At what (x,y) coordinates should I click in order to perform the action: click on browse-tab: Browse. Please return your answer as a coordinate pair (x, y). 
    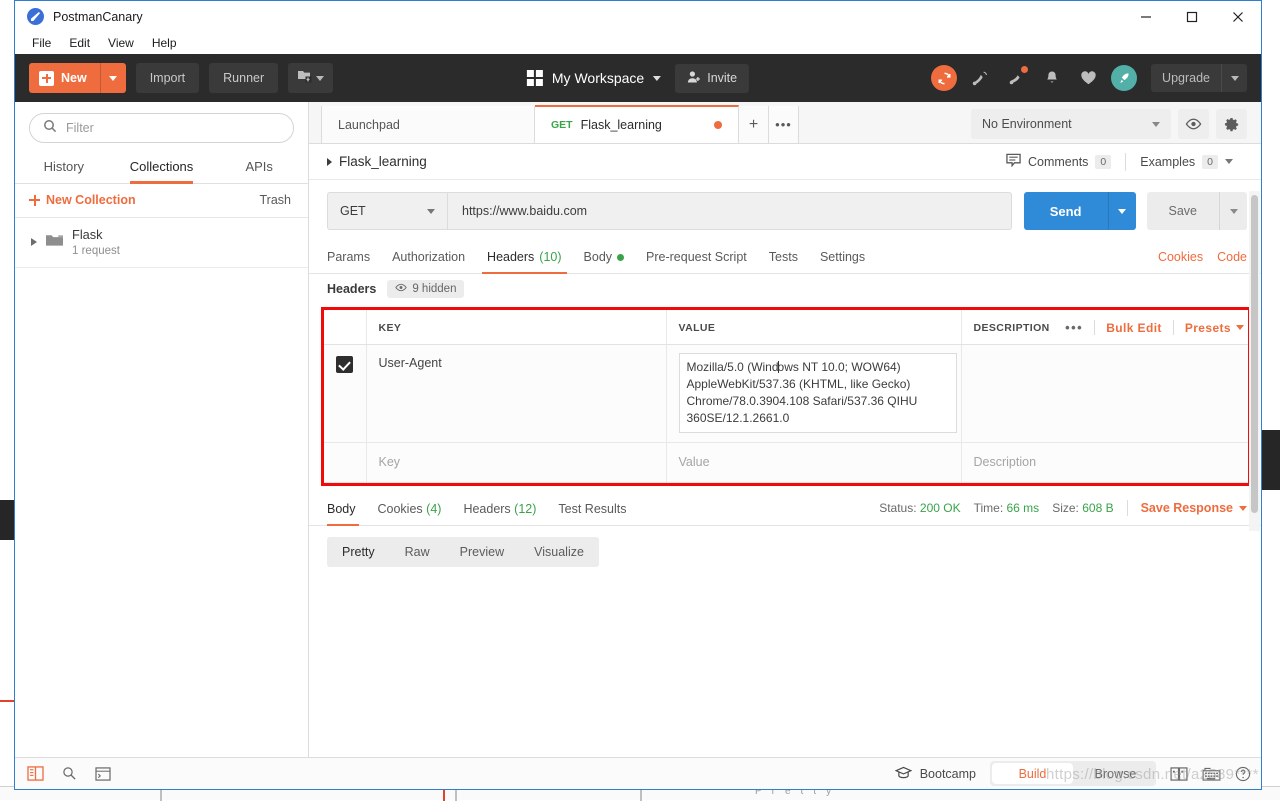
    Looking at the image, I should click on (1115, 773).